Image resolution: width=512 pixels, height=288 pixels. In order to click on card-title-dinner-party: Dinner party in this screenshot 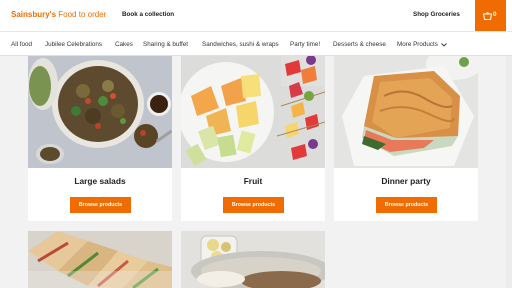, I will do `click(406, 181)`.